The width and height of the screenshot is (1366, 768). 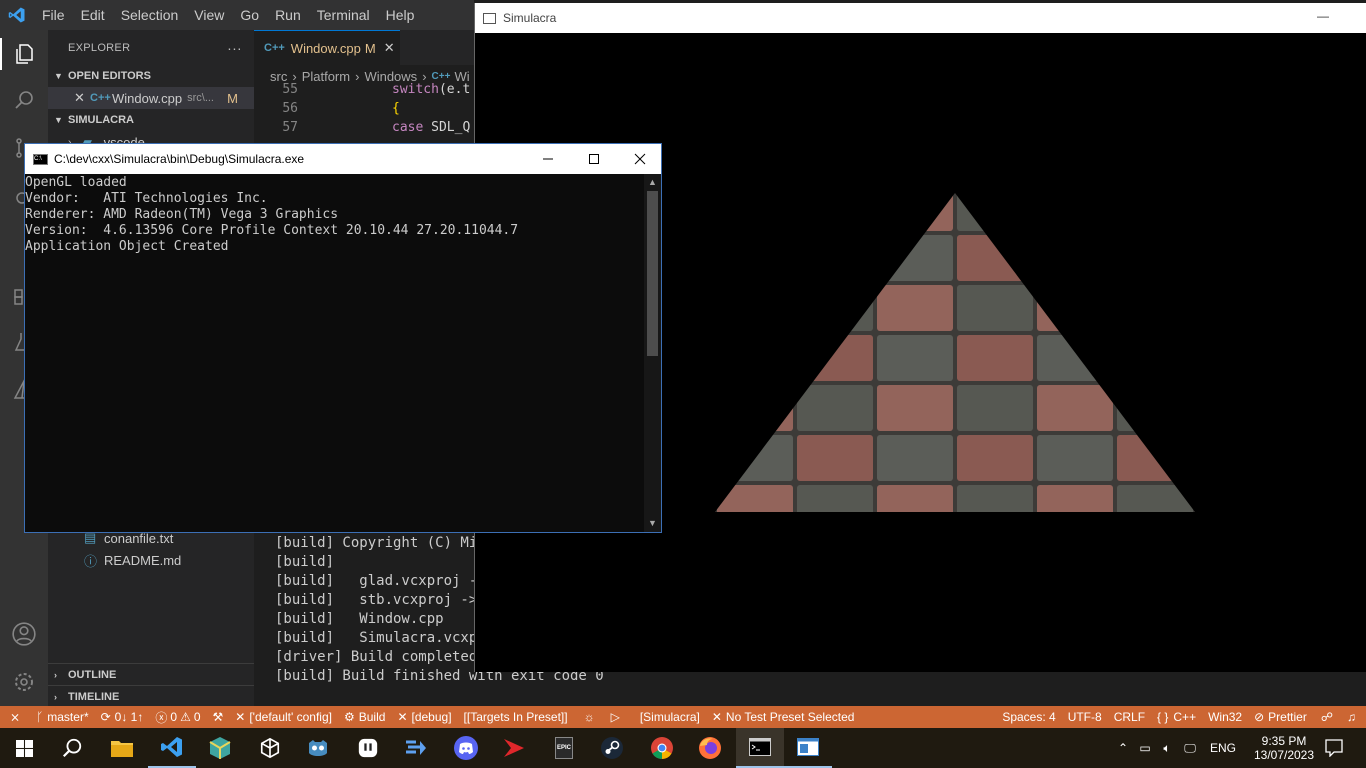 I want to click on language-status: { } C++, so click(x=1176, y=717).